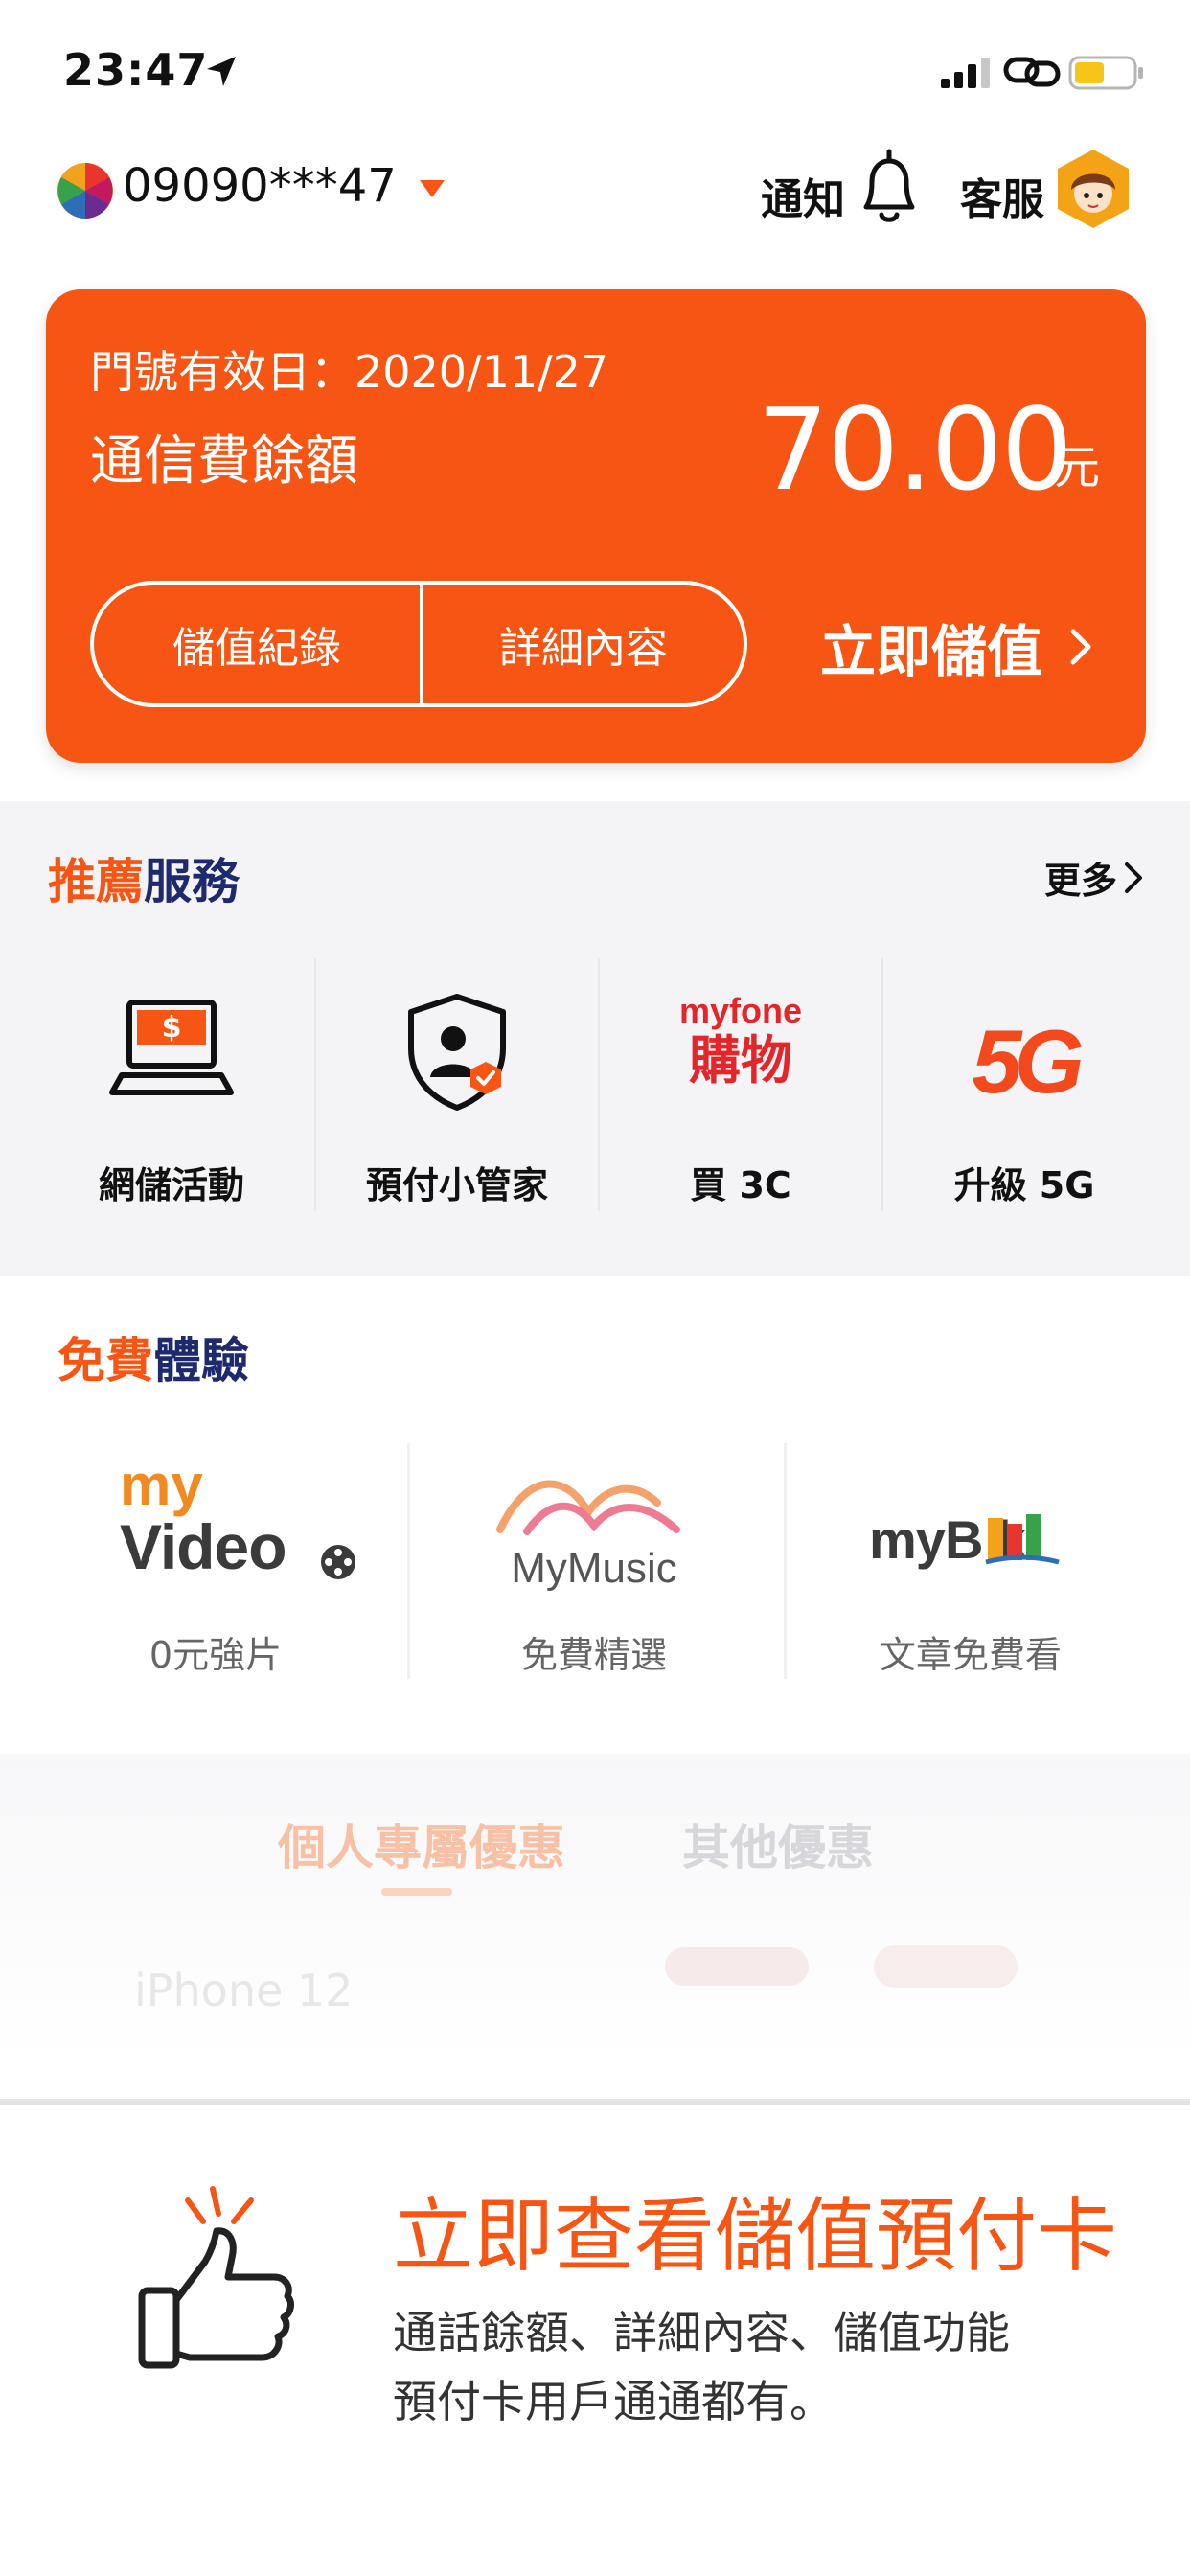 The height and width of the screenshot is (2576, 1190). Describe the element at coordinates (741, 1185) in the screenshot. I see `service-label: 買 3C` at that location.